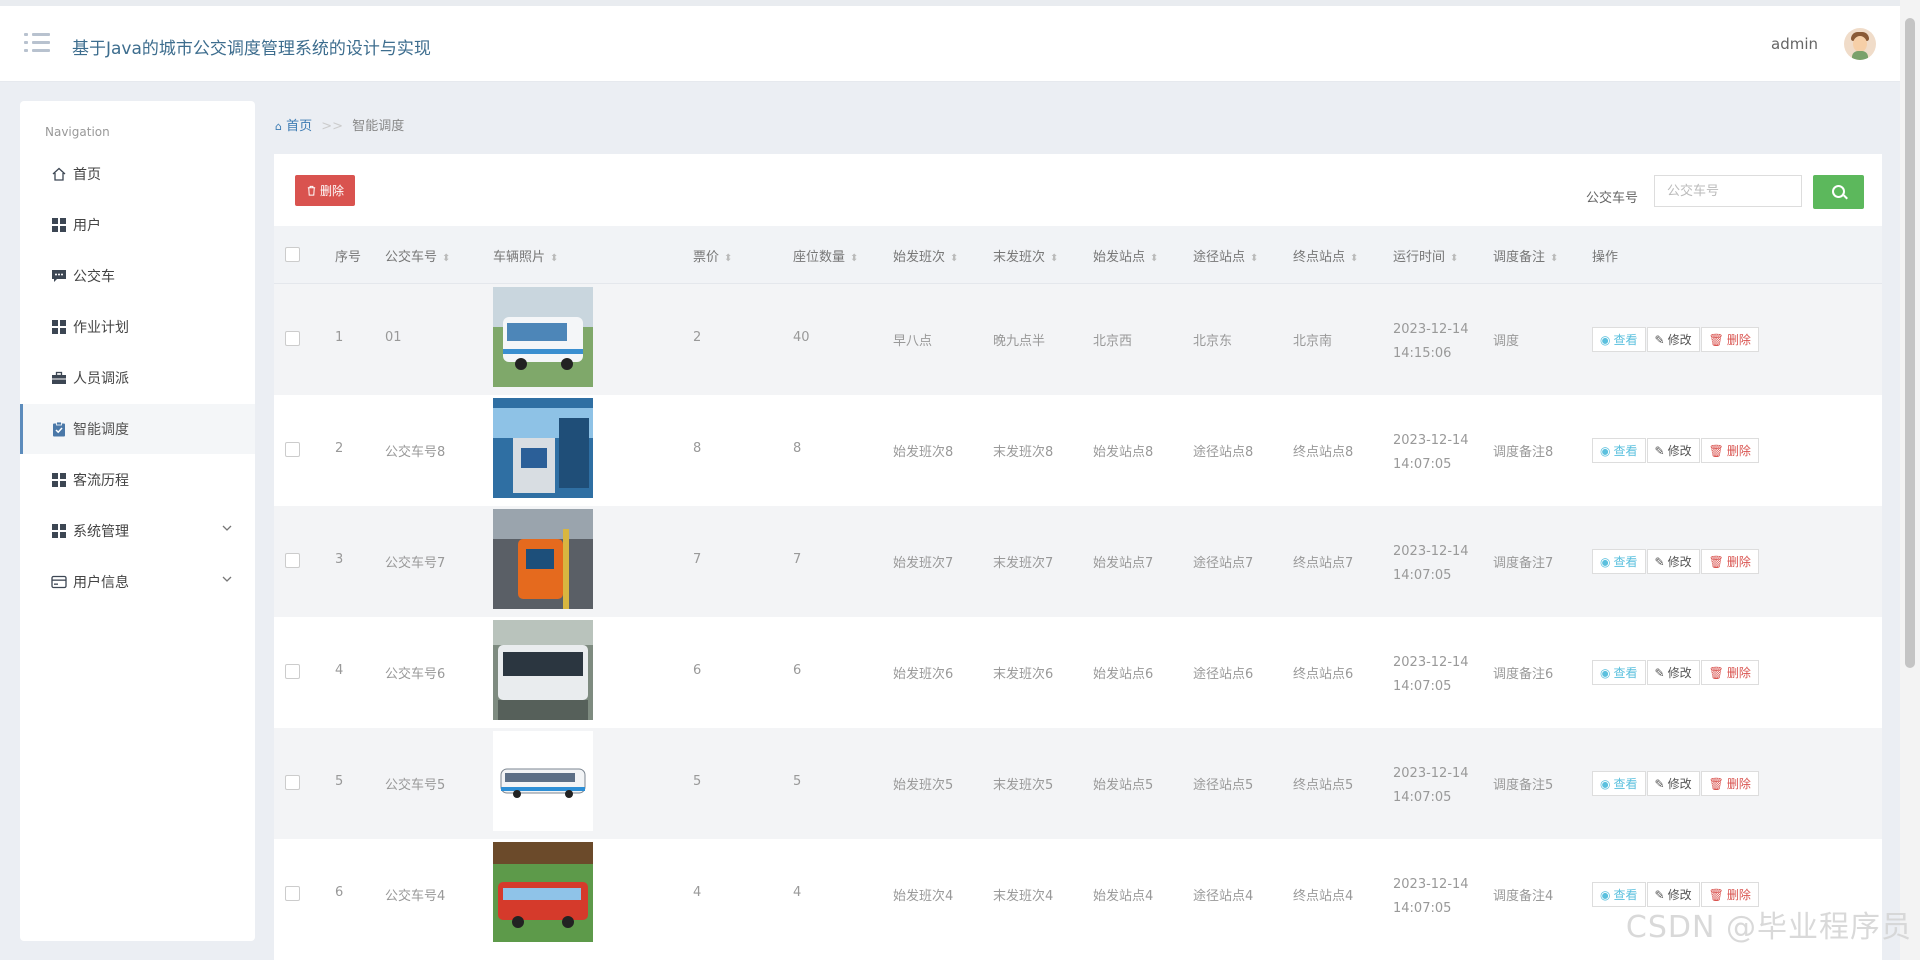 Image resolution: width=1920 pixels, height=960 pixels. What do you see at coordinates (137, 327) in the screenshot?
I see `sidebar-item-work-plan: 作业计划` at bounding box center [137, 327].